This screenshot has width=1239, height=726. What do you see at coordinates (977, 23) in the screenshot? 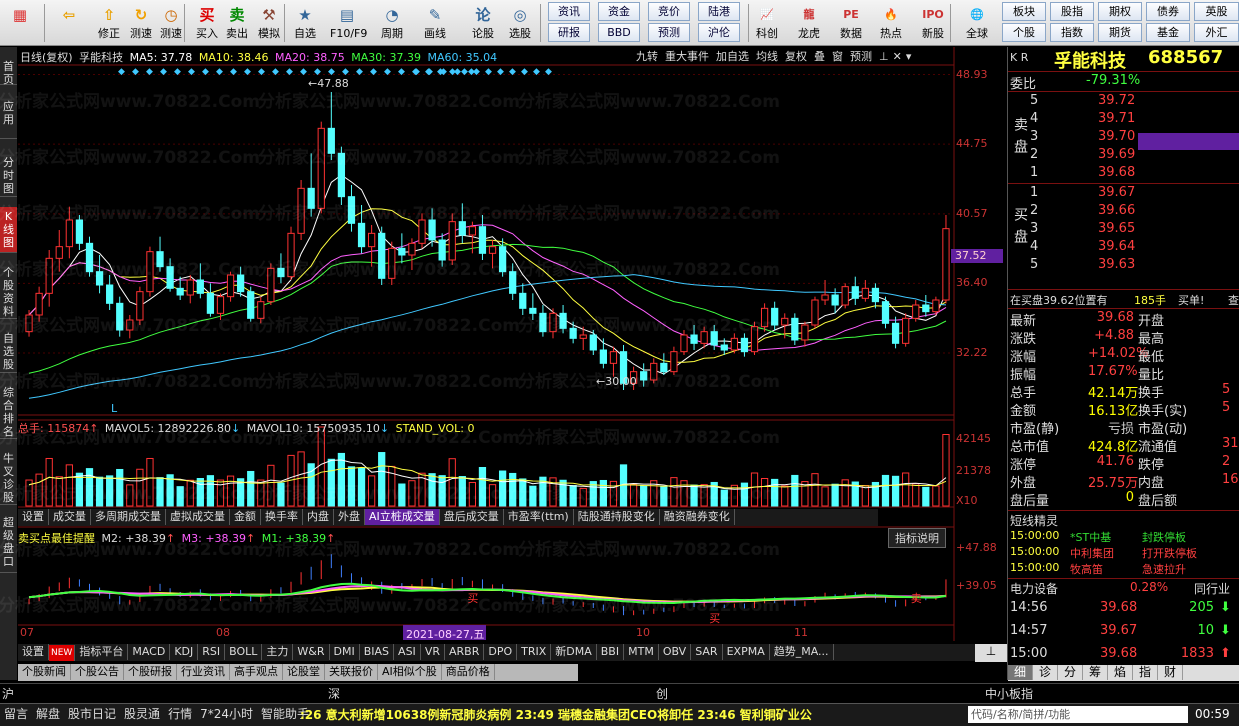
I see `toolbar-globe-button: 🌐 全球` at bounding box center [977, 23].